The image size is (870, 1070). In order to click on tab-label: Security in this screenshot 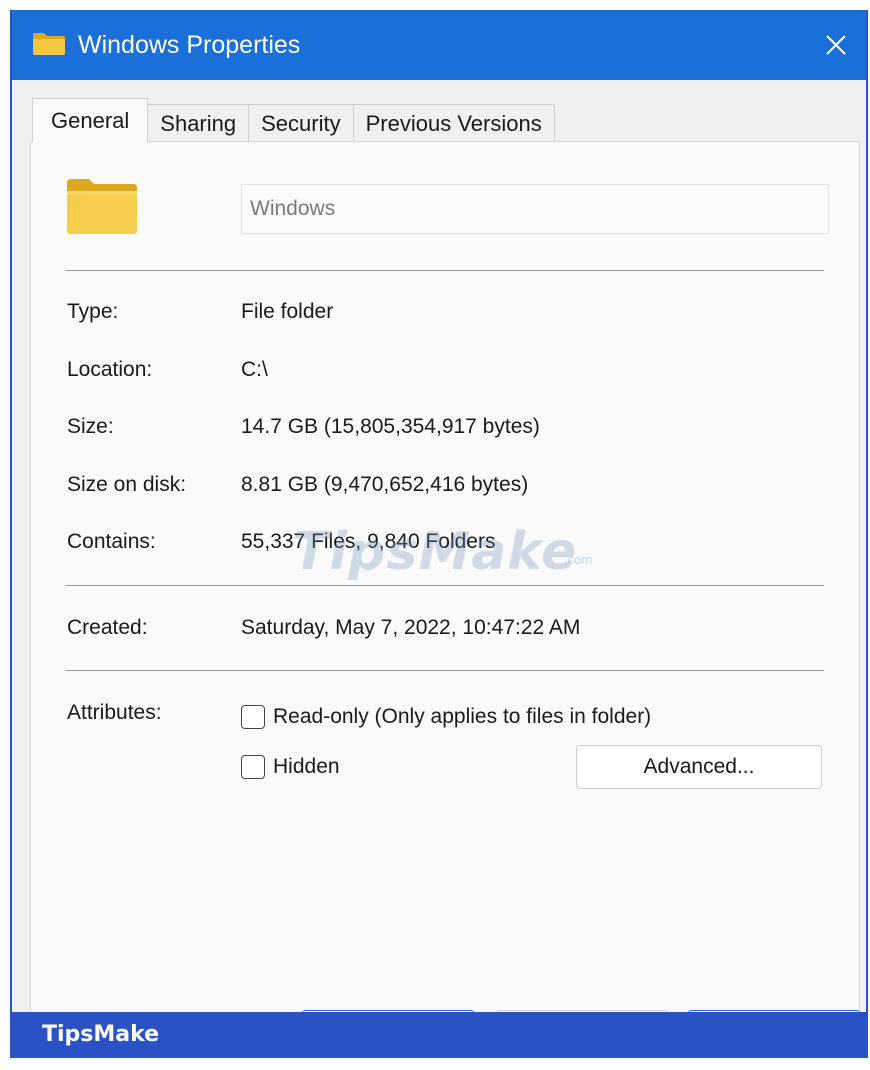, I will do `click(301, 123)`.